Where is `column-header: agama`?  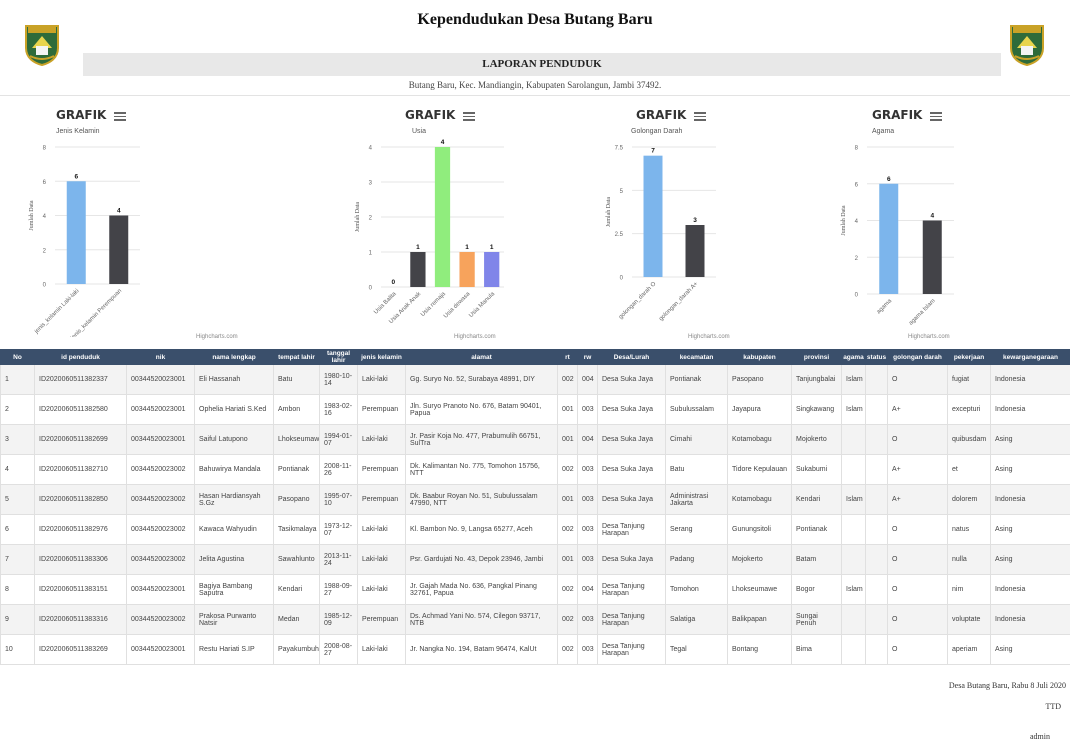 column-header: agama is located at coordinates (853, 357).